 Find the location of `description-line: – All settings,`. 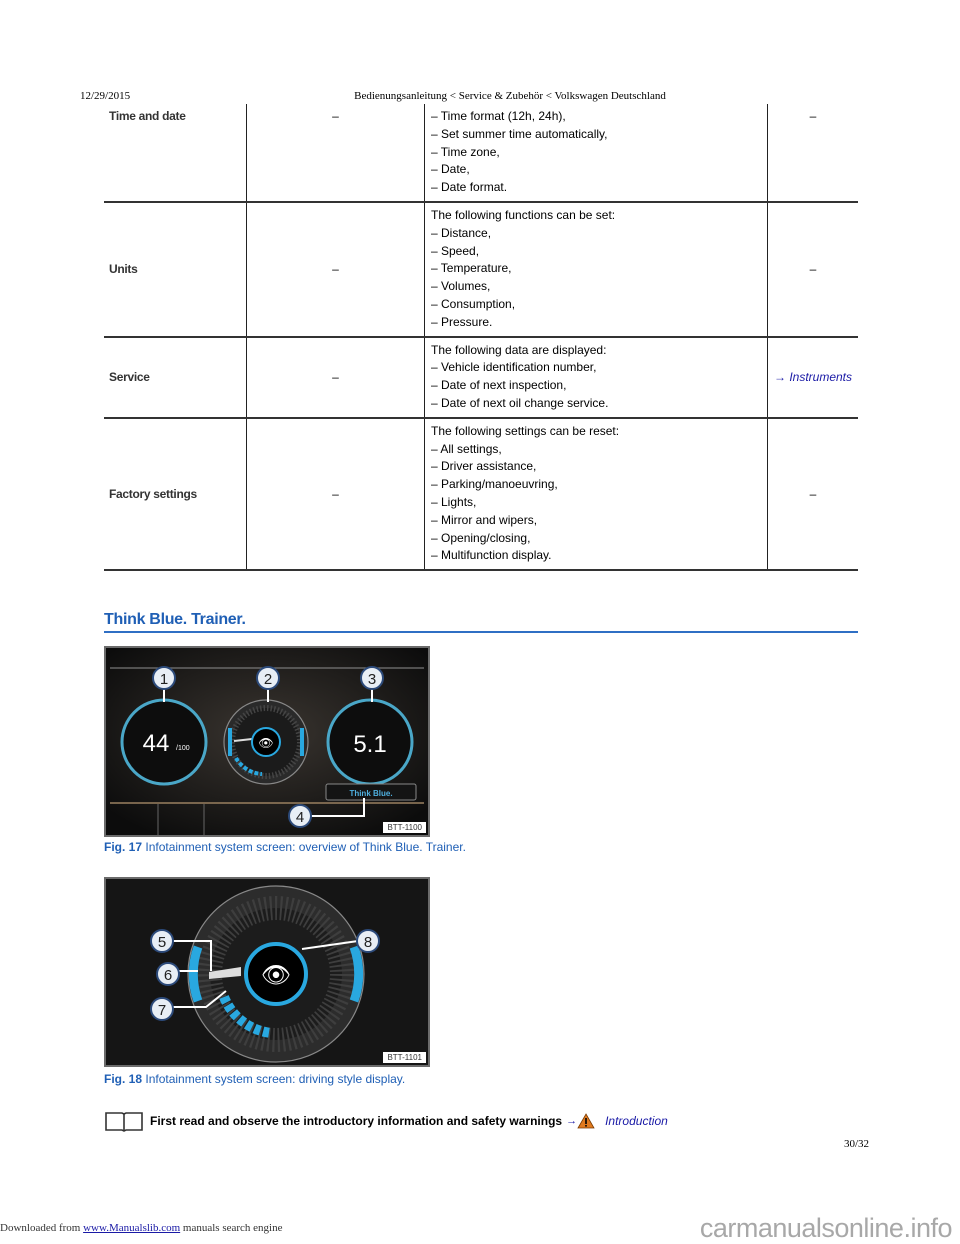

description-line: – All settings, is located at coordinates (466, 448).